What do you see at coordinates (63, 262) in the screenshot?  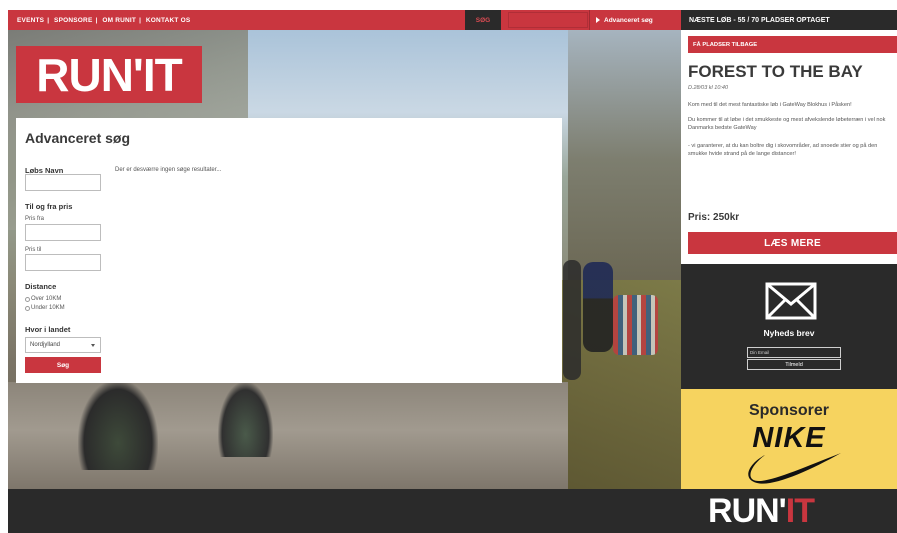 I see `price-to-input` at bounding box center [63, 262].